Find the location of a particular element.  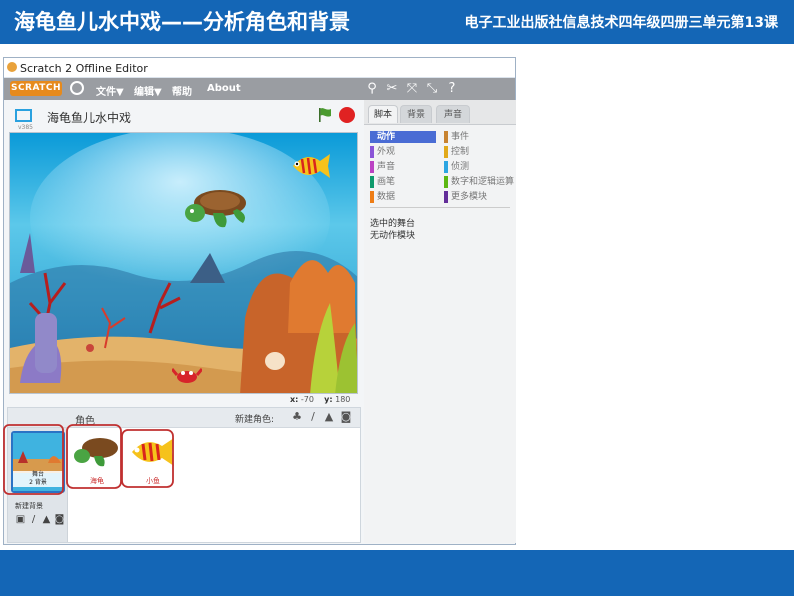

menu-about: About is located at coordinates (224, 88).